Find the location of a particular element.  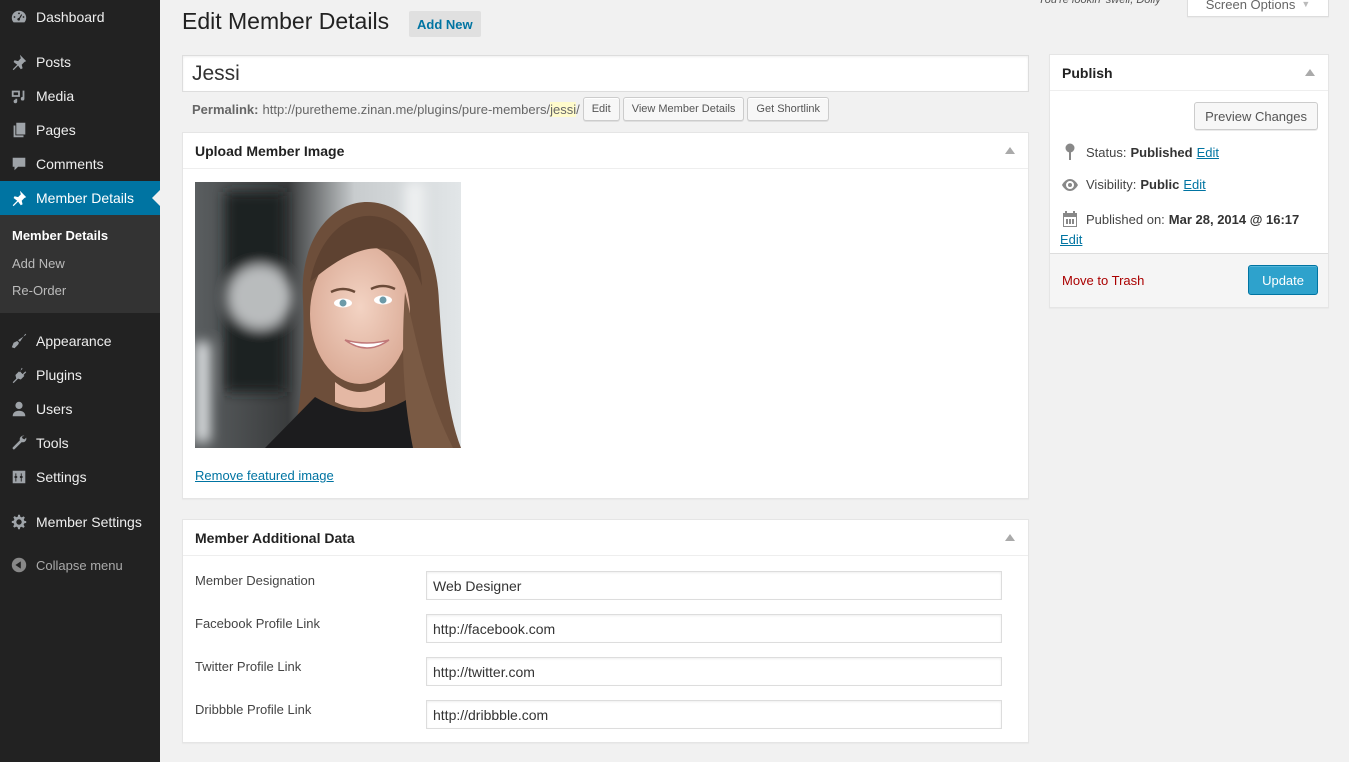

designation-input is located at coordinates (714, 585).